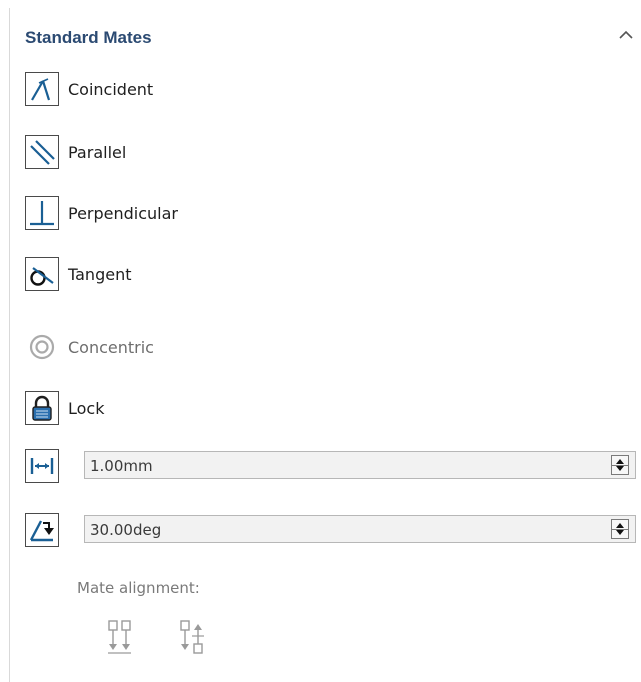  Describe the element at coordinates (42, 408) in the screenshot. I see `lock-icon` at that location.